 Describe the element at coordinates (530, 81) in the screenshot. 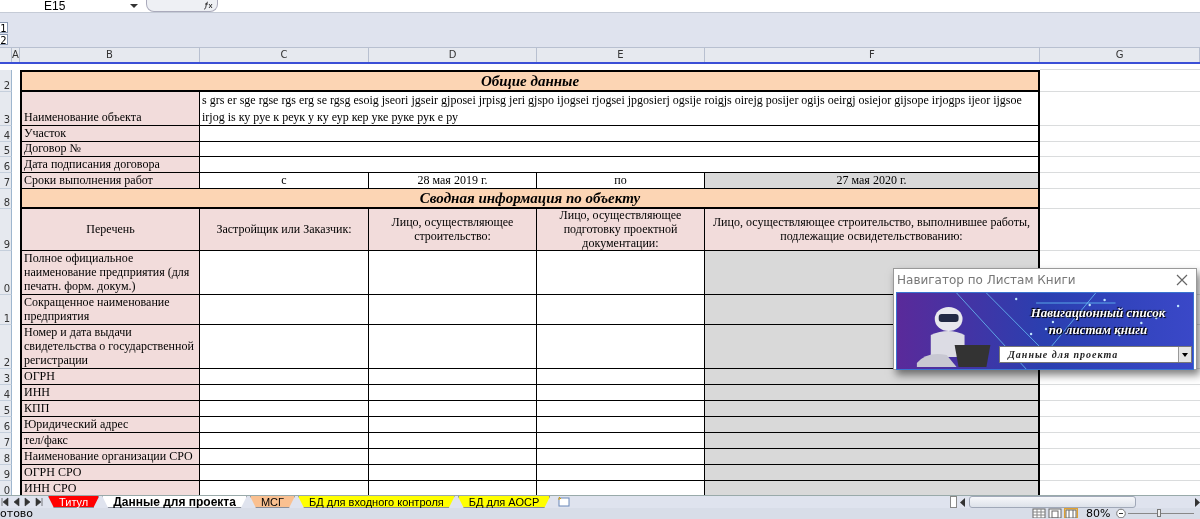

I see `section-title: Общие данные` at that location.